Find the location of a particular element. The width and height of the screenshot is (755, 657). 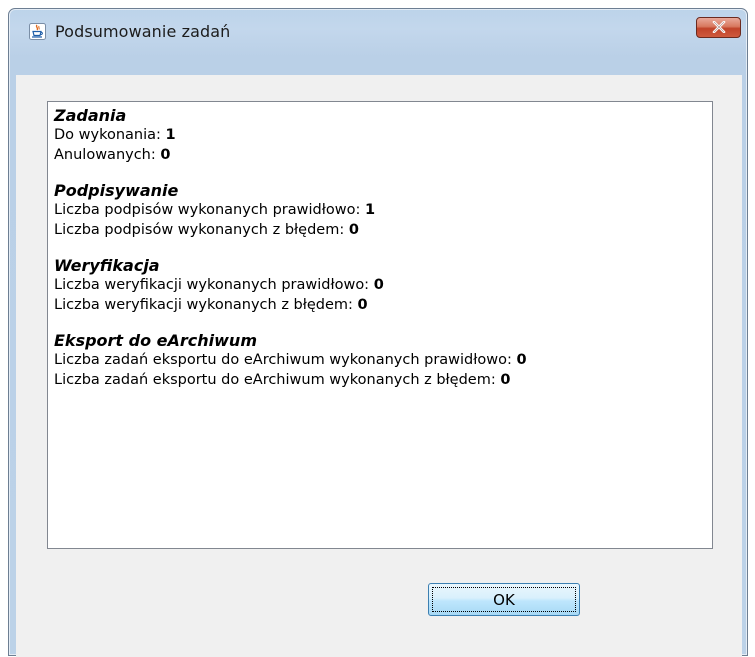

section-title: Podpisywanie is located at coordinates (116, 190).